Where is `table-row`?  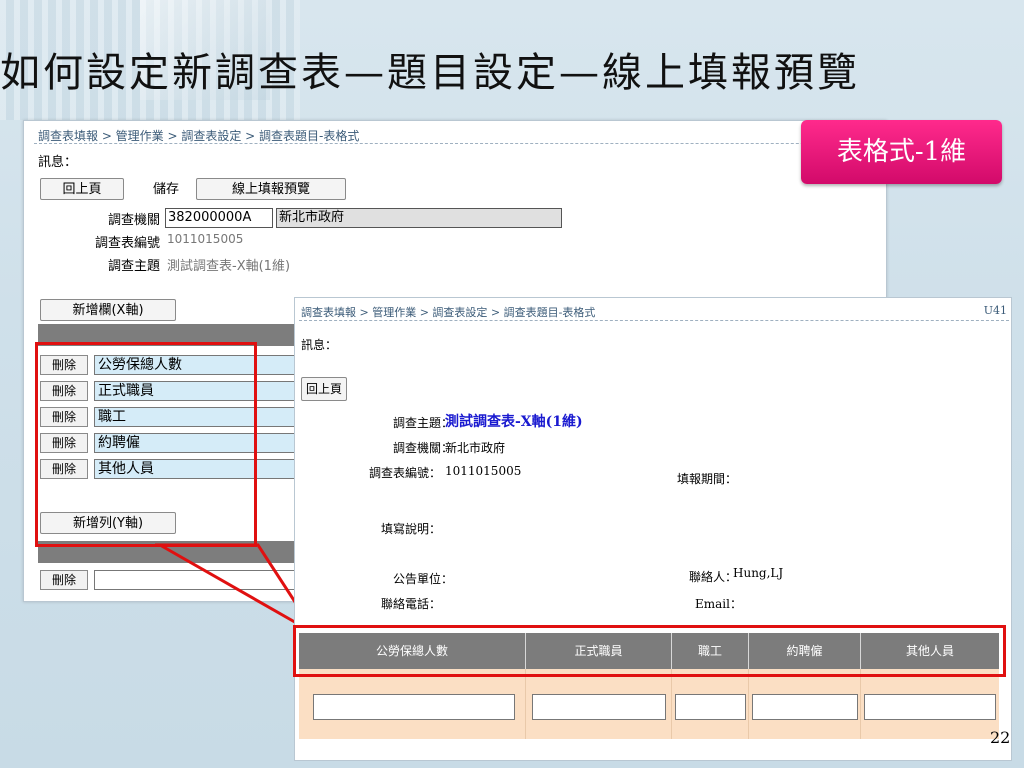
table-row is located at coordinates (649, 704).